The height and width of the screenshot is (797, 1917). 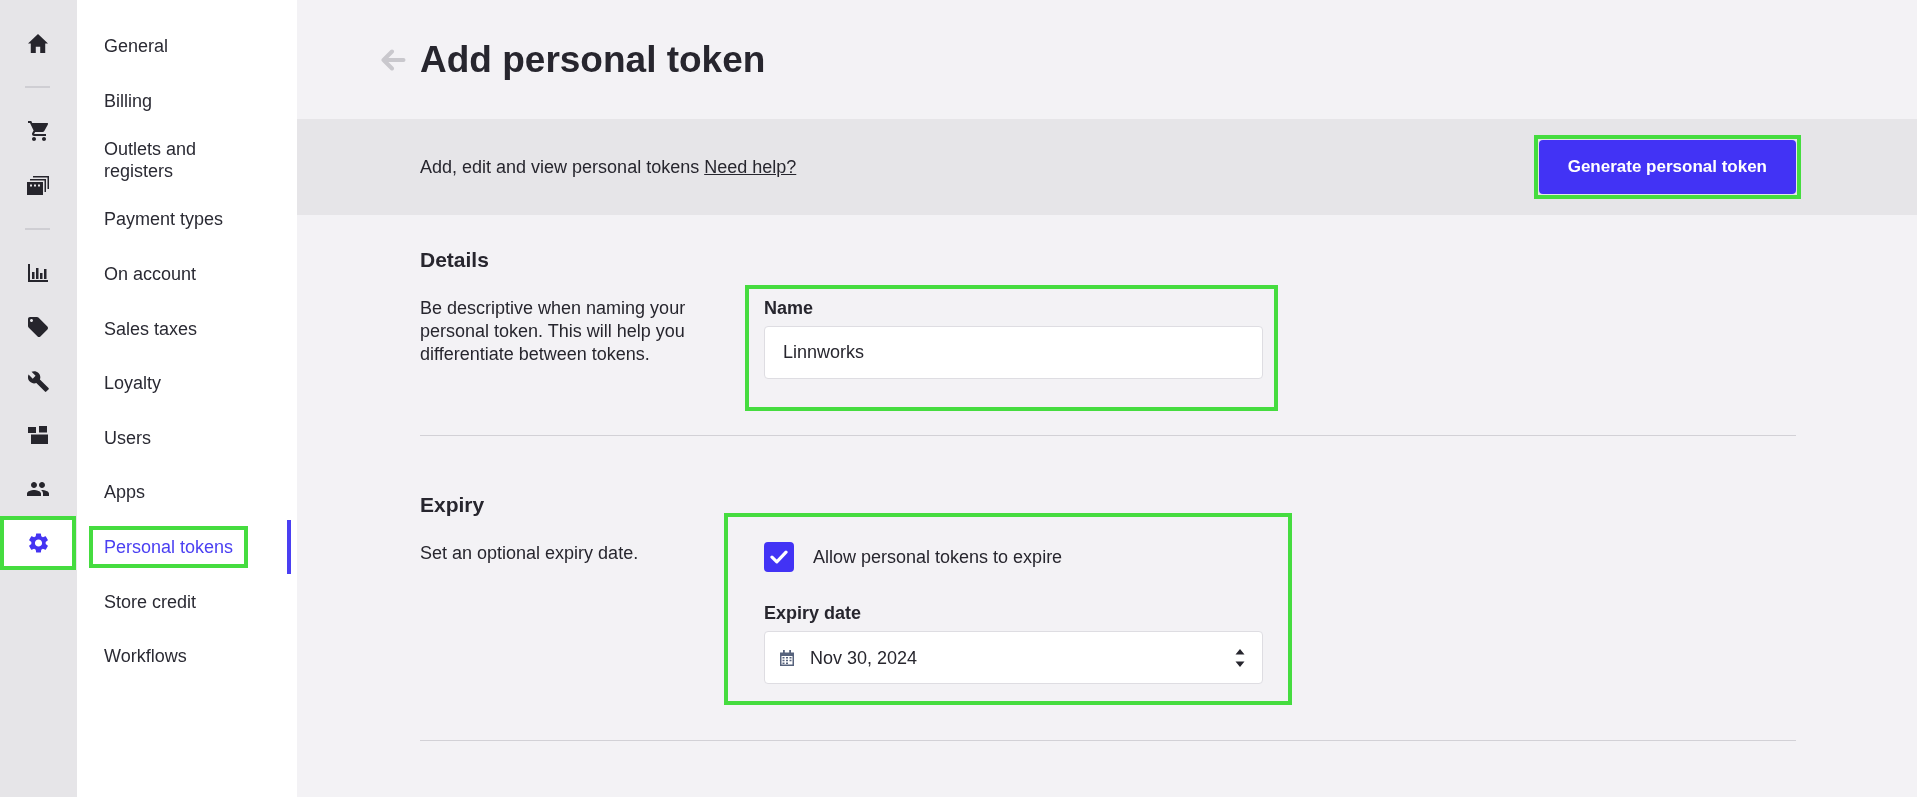 I want to click on field-label: Name, so click(x=789, y=308).